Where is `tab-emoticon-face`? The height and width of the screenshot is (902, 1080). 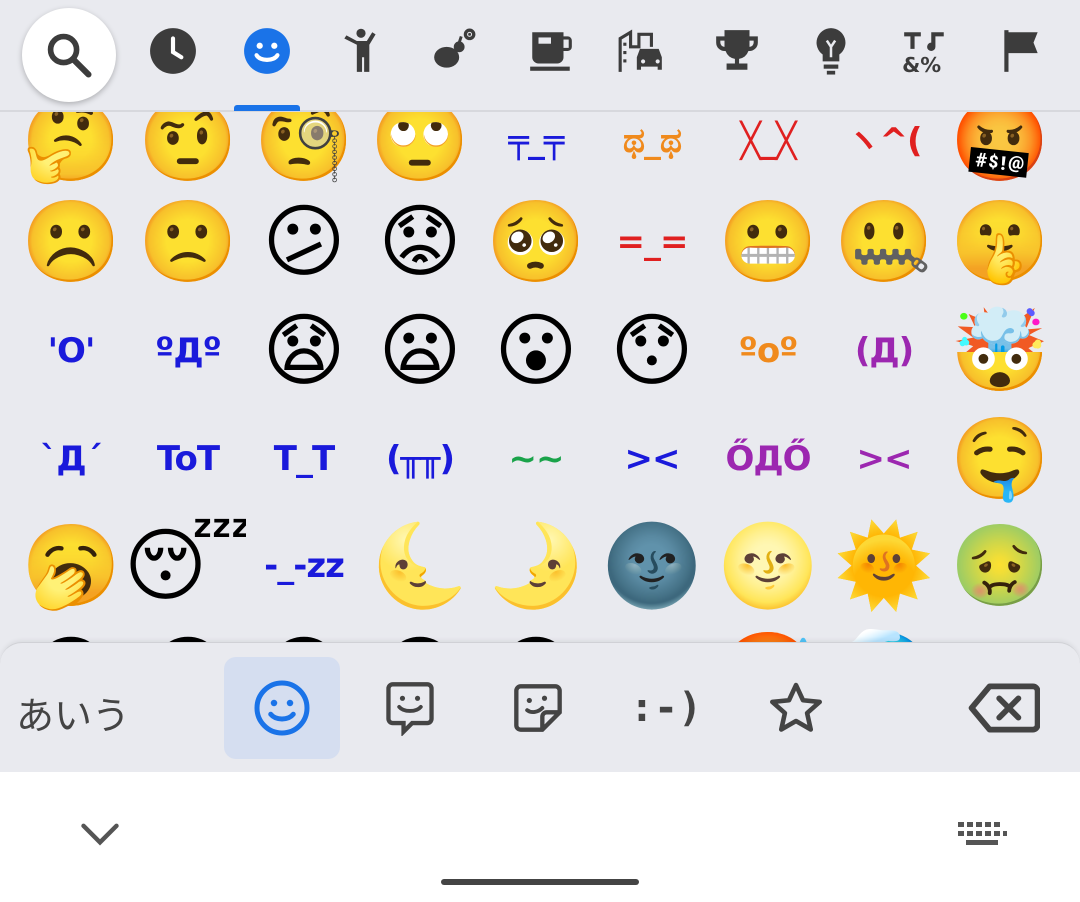
tab-emoticon-face is located at coordinates (410, 708).